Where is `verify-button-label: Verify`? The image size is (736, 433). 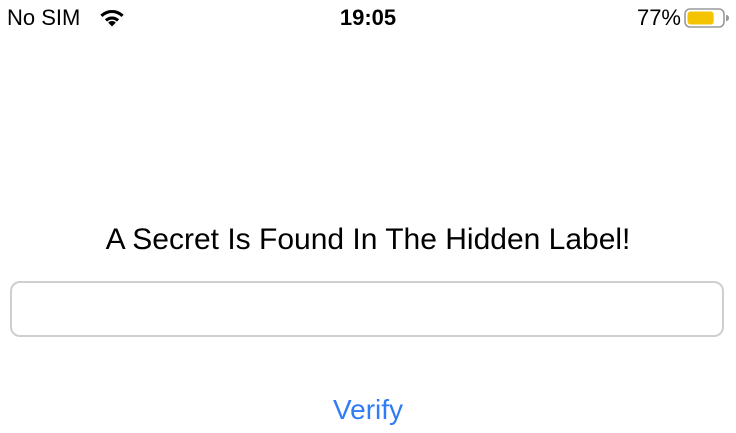 verify-button-label: Verify is located at coordinates (368, 409).